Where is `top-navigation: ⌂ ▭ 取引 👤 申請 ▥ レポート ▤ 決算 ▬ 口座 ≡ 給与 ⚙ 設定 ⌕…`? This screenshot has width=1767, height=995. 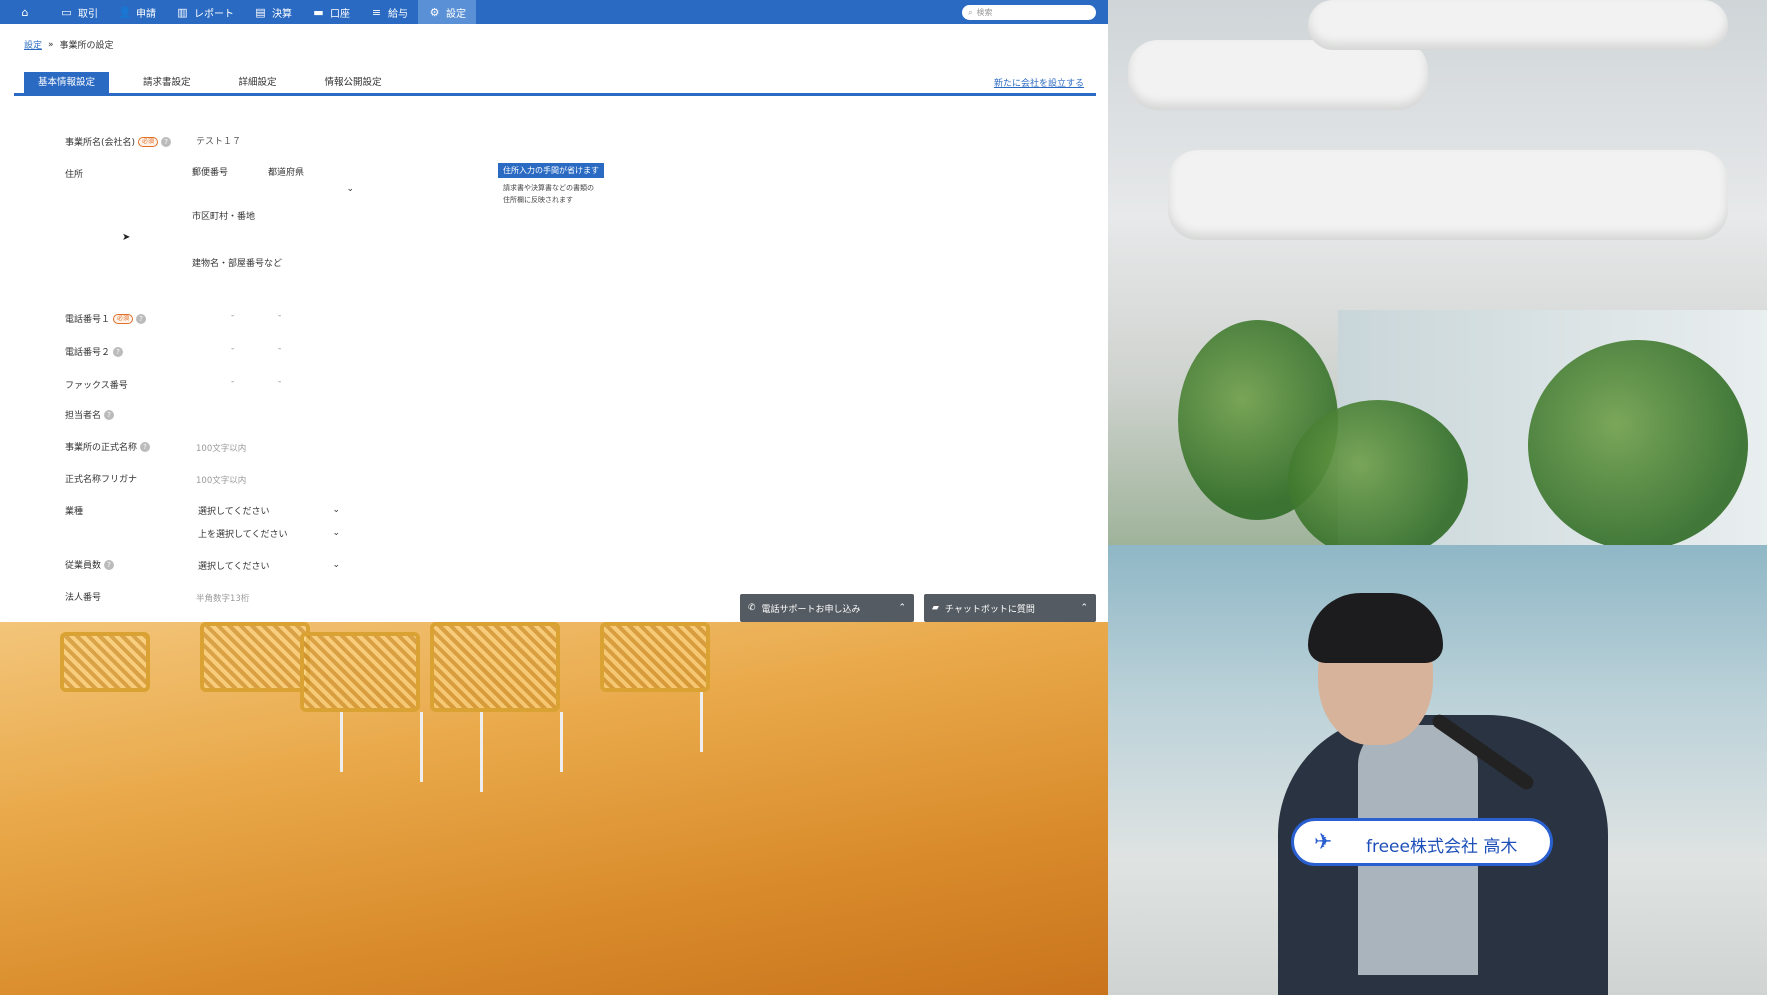 top-navigation: ⌂ ▭ 取引 👤 申請 ▥ レポート ▤ 決算 ▬ 口座 ≡ 給与 ⚙ 設定 ⌕… is located at coordinates (554, 12).